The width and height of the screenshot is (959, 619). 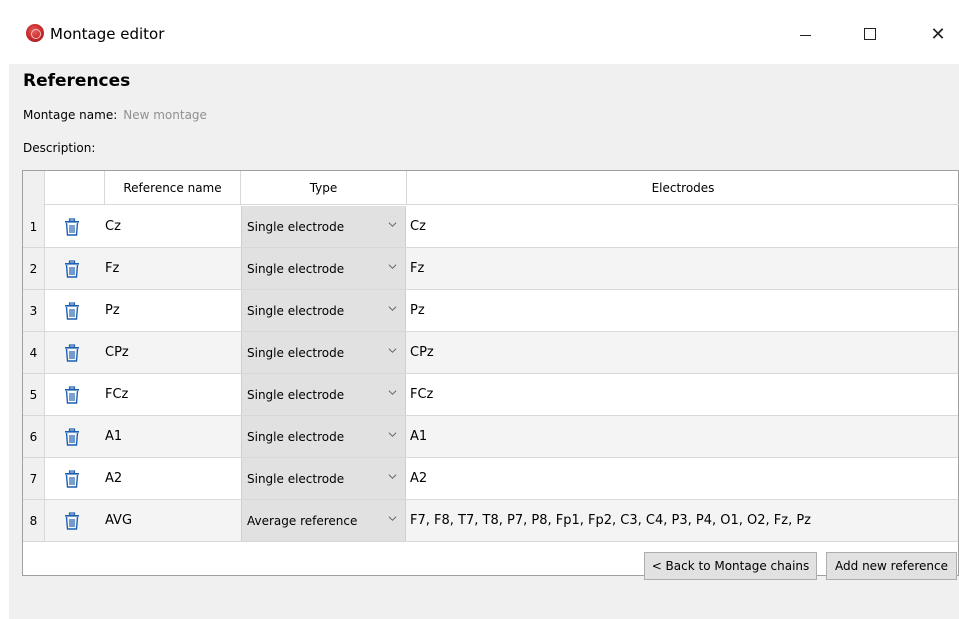 What do you see at coordinates (59, 148) in the screenshot?
I see `description-label: Description:` at bounding box center [59, 148].